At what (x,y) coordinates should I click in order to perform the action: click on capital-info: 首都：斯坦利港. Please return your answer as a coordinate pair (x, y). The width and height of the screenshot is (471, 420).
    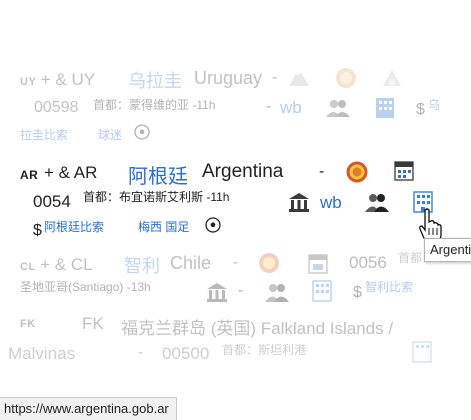
    Looking at the image, I should click on (264, 350).